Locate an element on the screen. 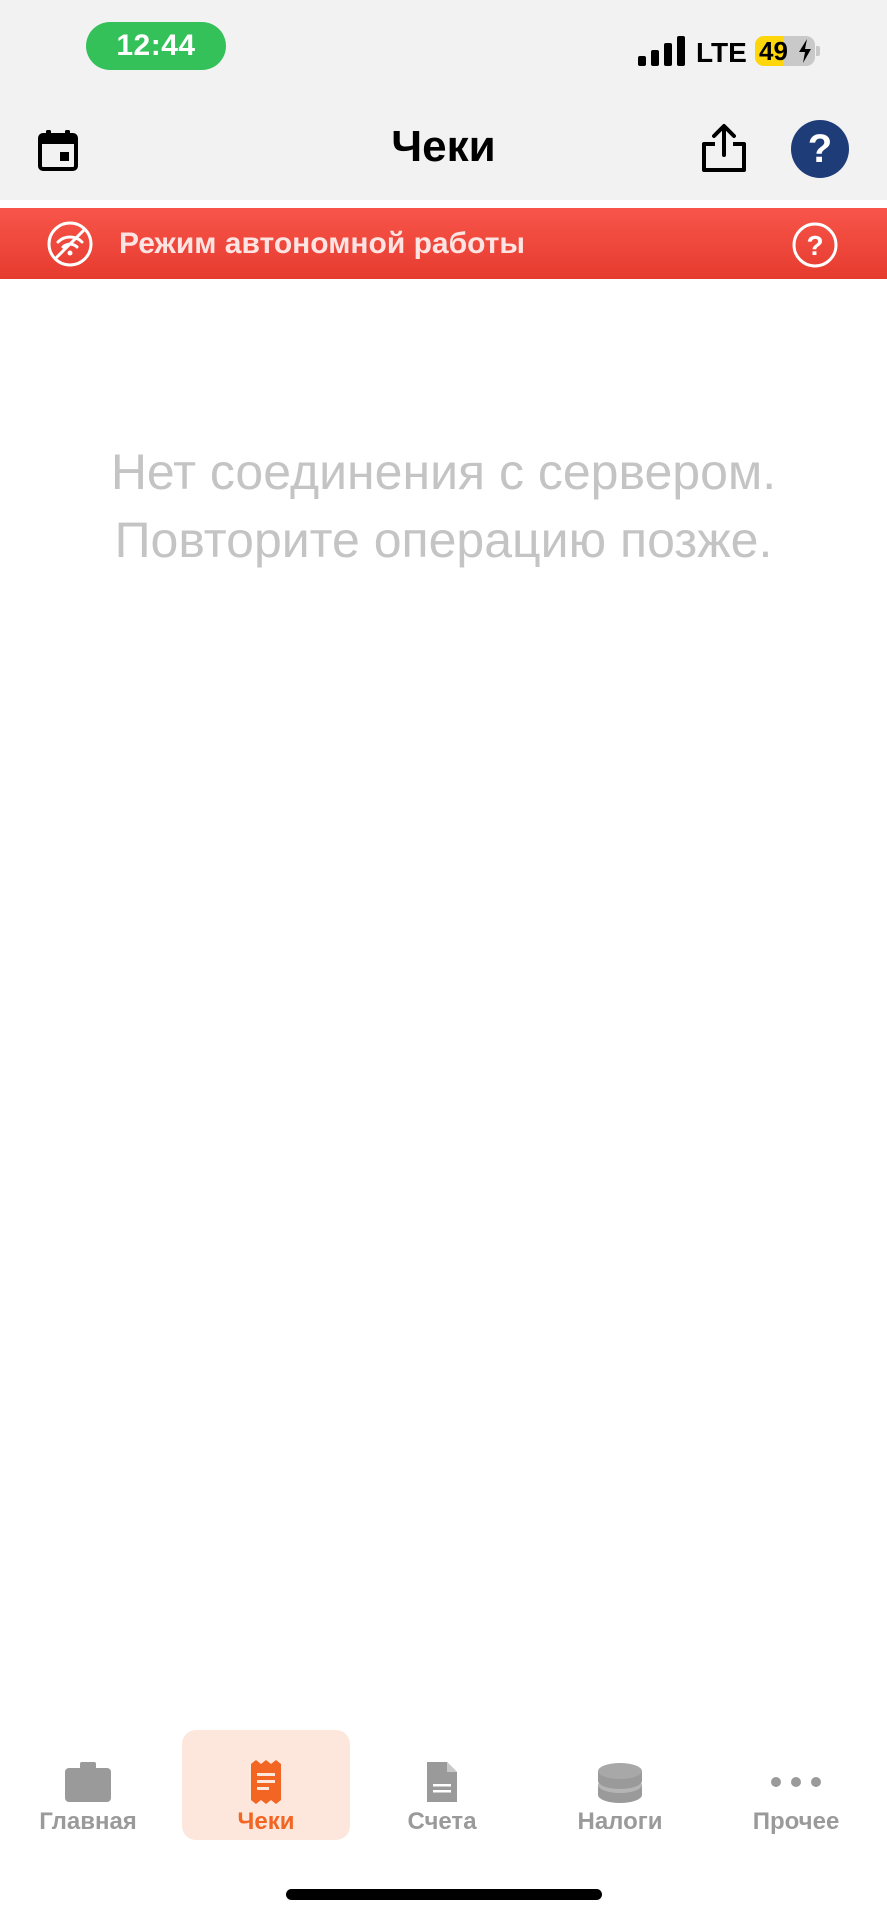  receipt-icon is located at coordinates (266, 1782).